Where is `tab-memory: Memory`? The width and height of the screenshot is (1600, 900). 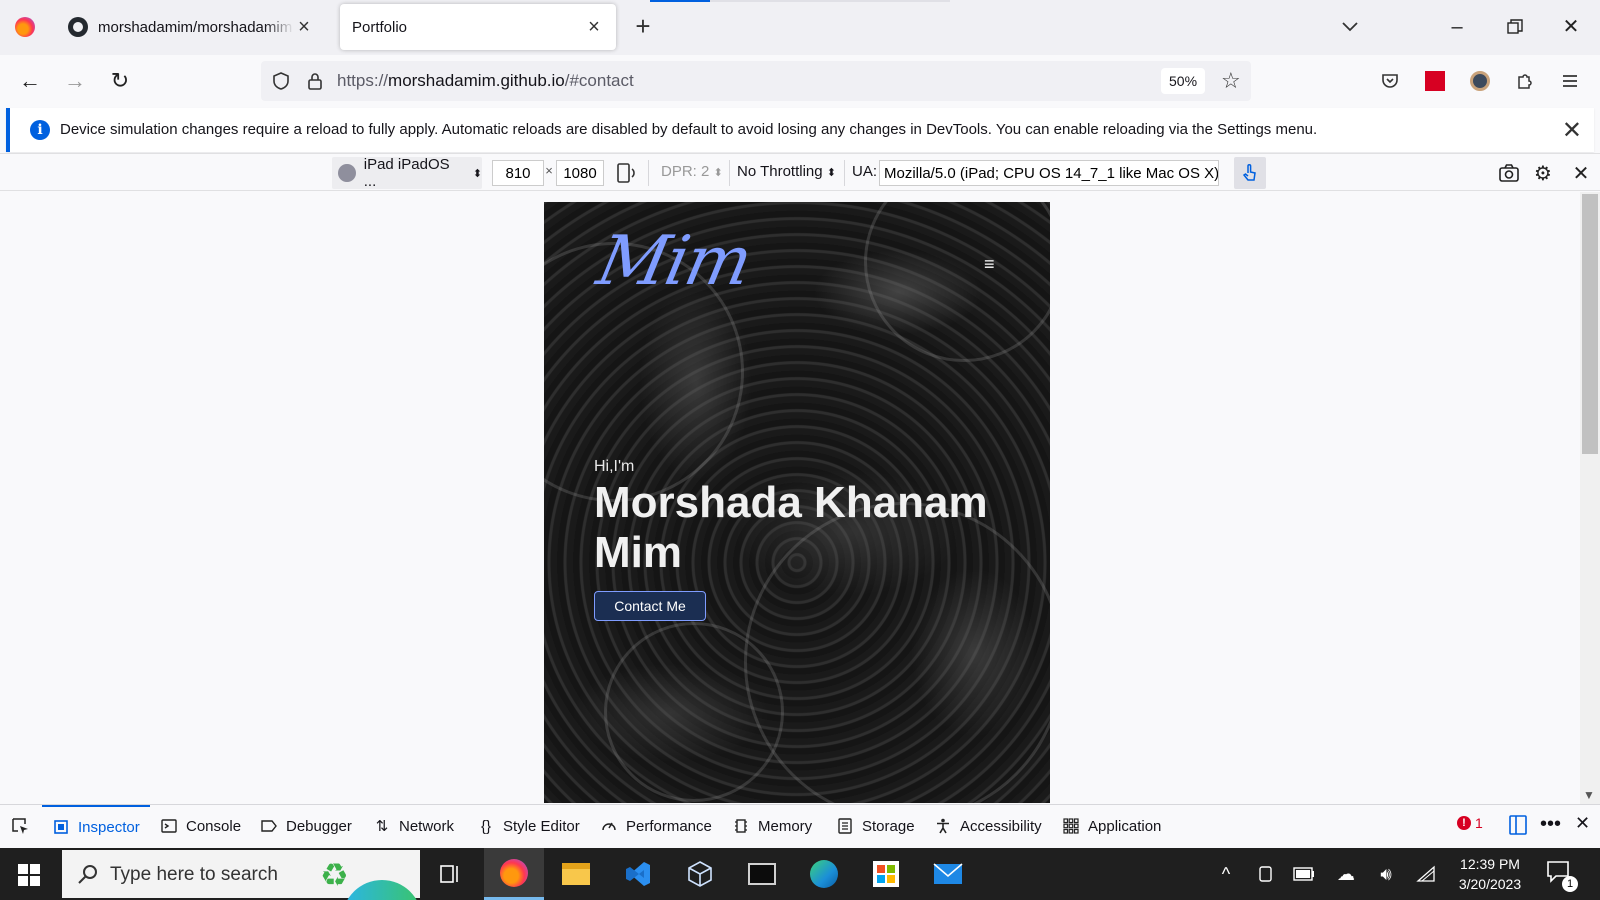 tab-memory: Memory is located at coordinates (772, 826).